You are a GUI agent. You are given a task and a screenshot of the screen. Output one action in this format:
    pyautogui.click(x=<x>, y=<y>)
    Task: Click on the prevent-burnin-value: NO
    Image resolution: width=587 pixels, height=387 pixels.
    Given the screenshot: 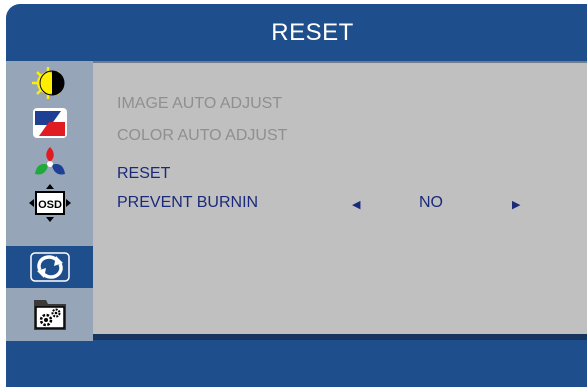 What is the action you would take?
    pyautogui.click(x=431, y=202)
    